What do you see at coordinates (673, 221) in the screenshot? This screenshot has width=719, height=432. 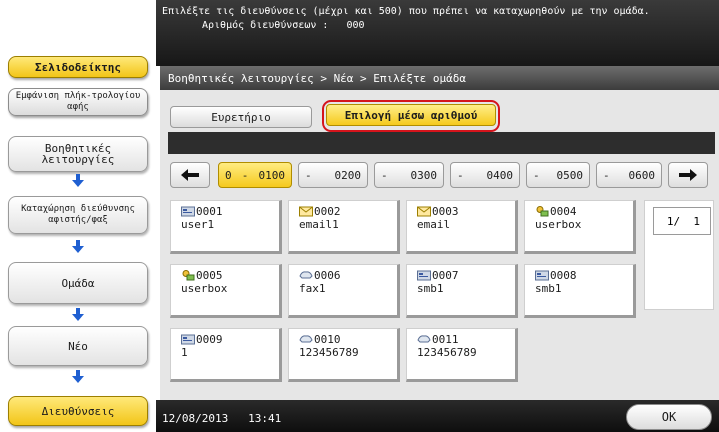 I see `page-current: 1/` at bounding box center [673, 221].